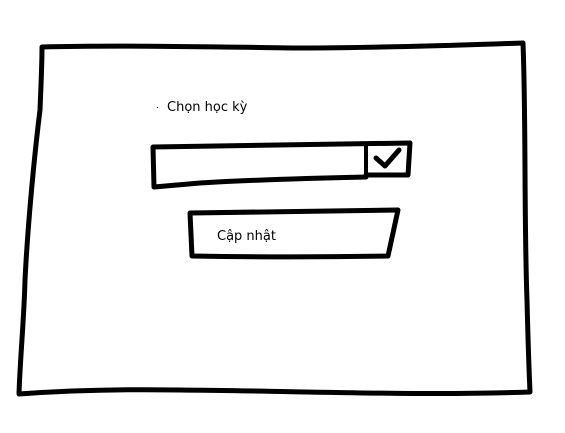  I want to click on semester-dropdown-button, so click(388, 159).